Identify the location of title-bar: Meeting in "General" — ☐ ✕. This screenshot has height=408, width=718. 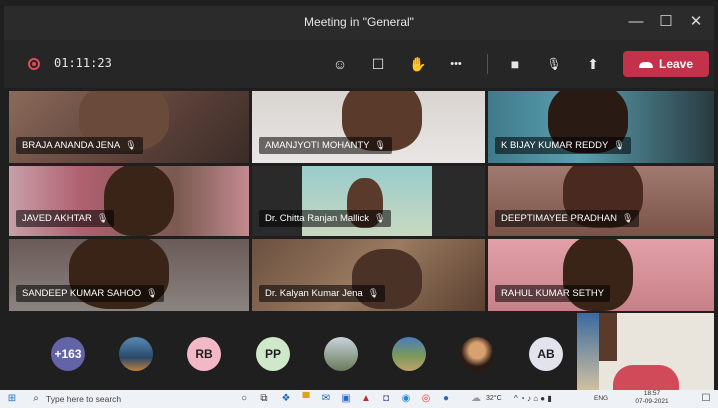
(359, 23).